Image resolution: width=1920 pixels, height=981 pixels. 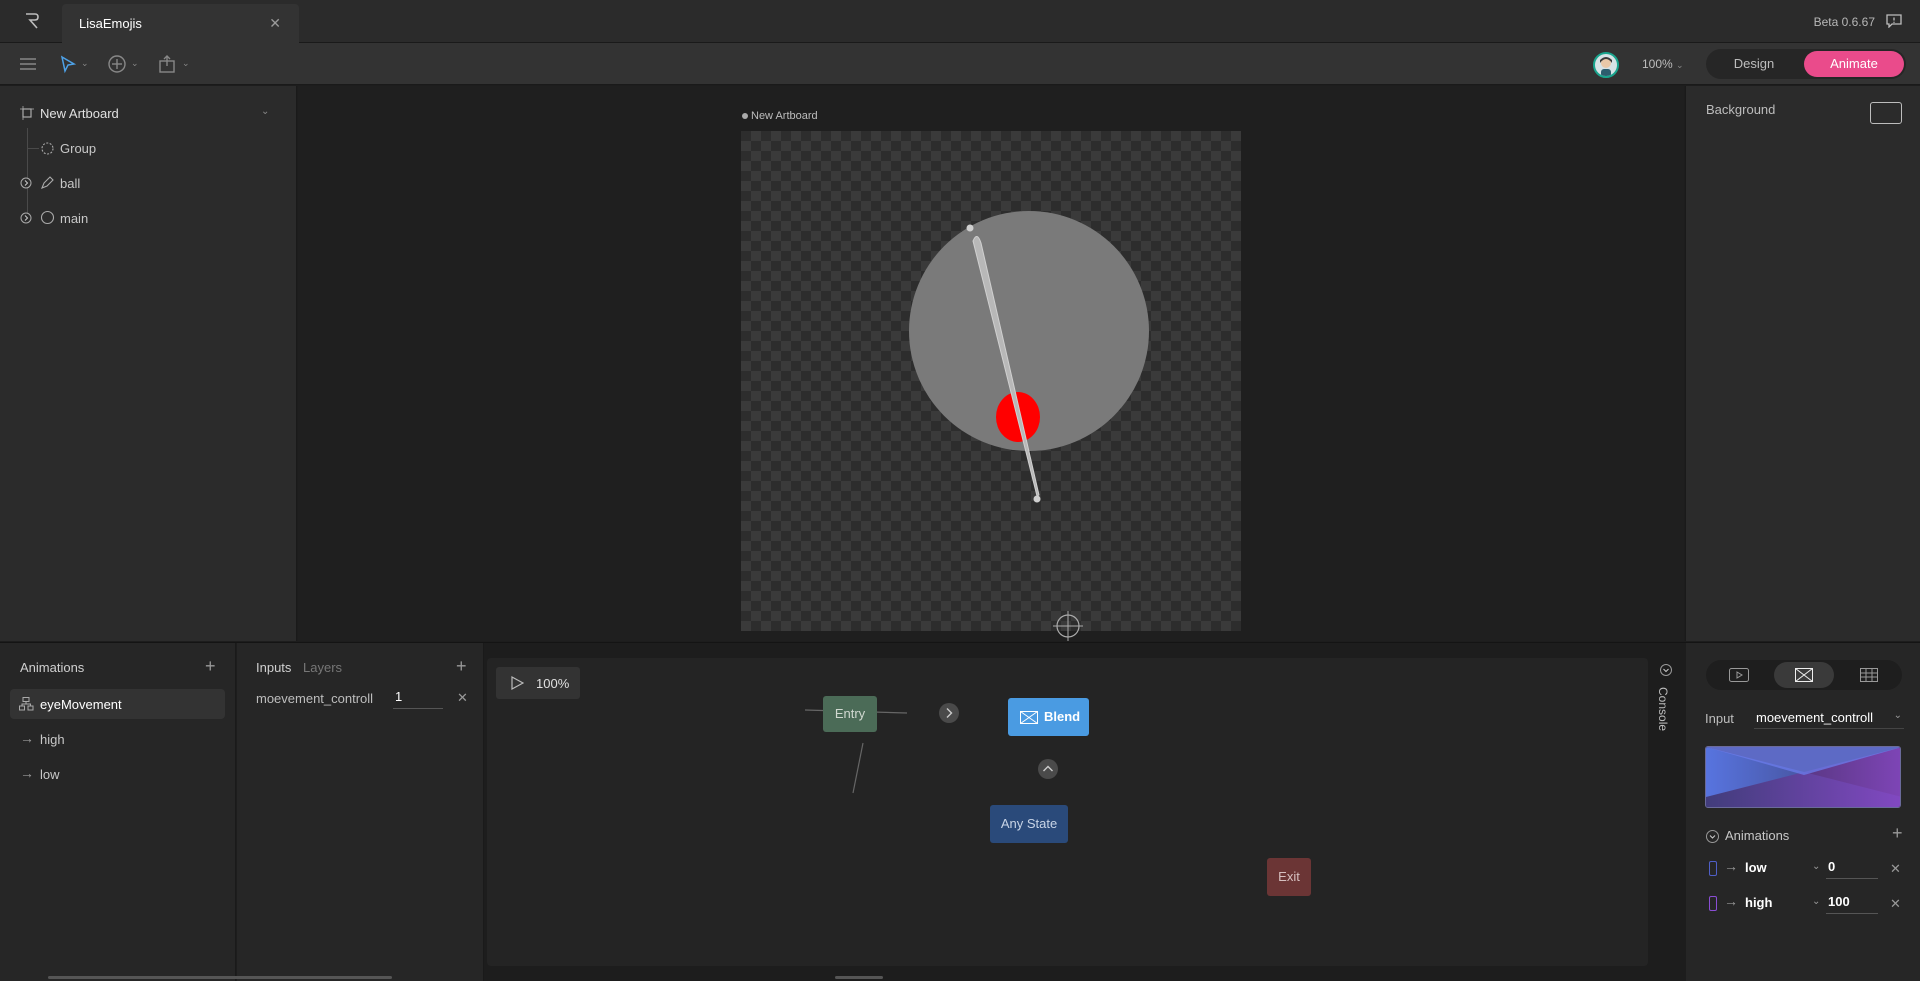 I want to click on blend-row-name: low, so click(x=1756, y=867).